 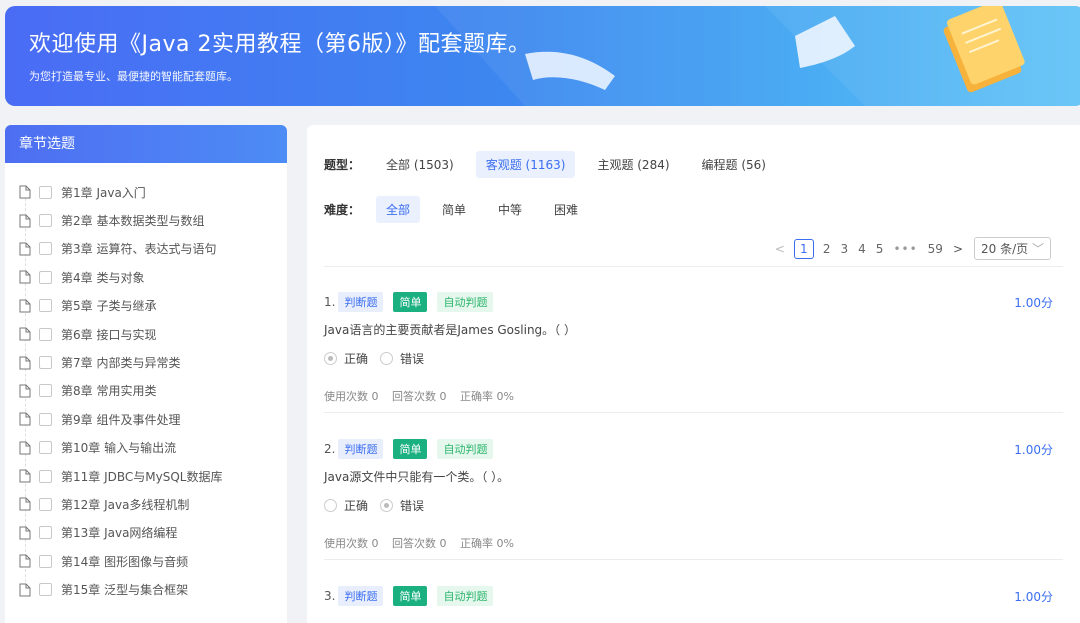 I want to click on chapter-item: 第1章 Java入门, so click(x=146, y=192).